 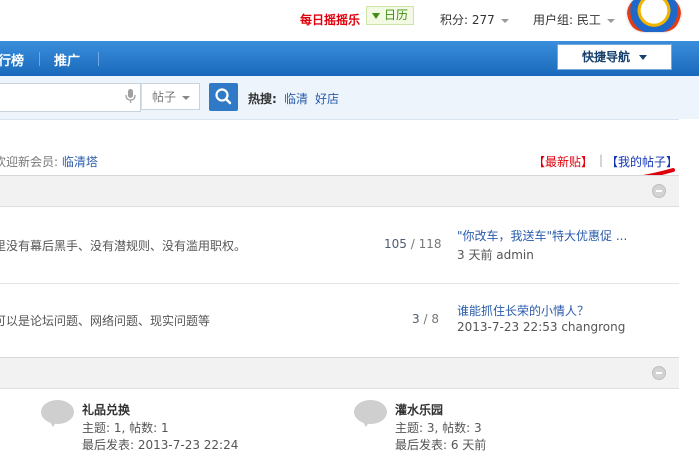 What do you see at coordinates (413, 244) in the screenshot?
I see `forum-stats: 105 / 118` at bounding box center [413, 244].